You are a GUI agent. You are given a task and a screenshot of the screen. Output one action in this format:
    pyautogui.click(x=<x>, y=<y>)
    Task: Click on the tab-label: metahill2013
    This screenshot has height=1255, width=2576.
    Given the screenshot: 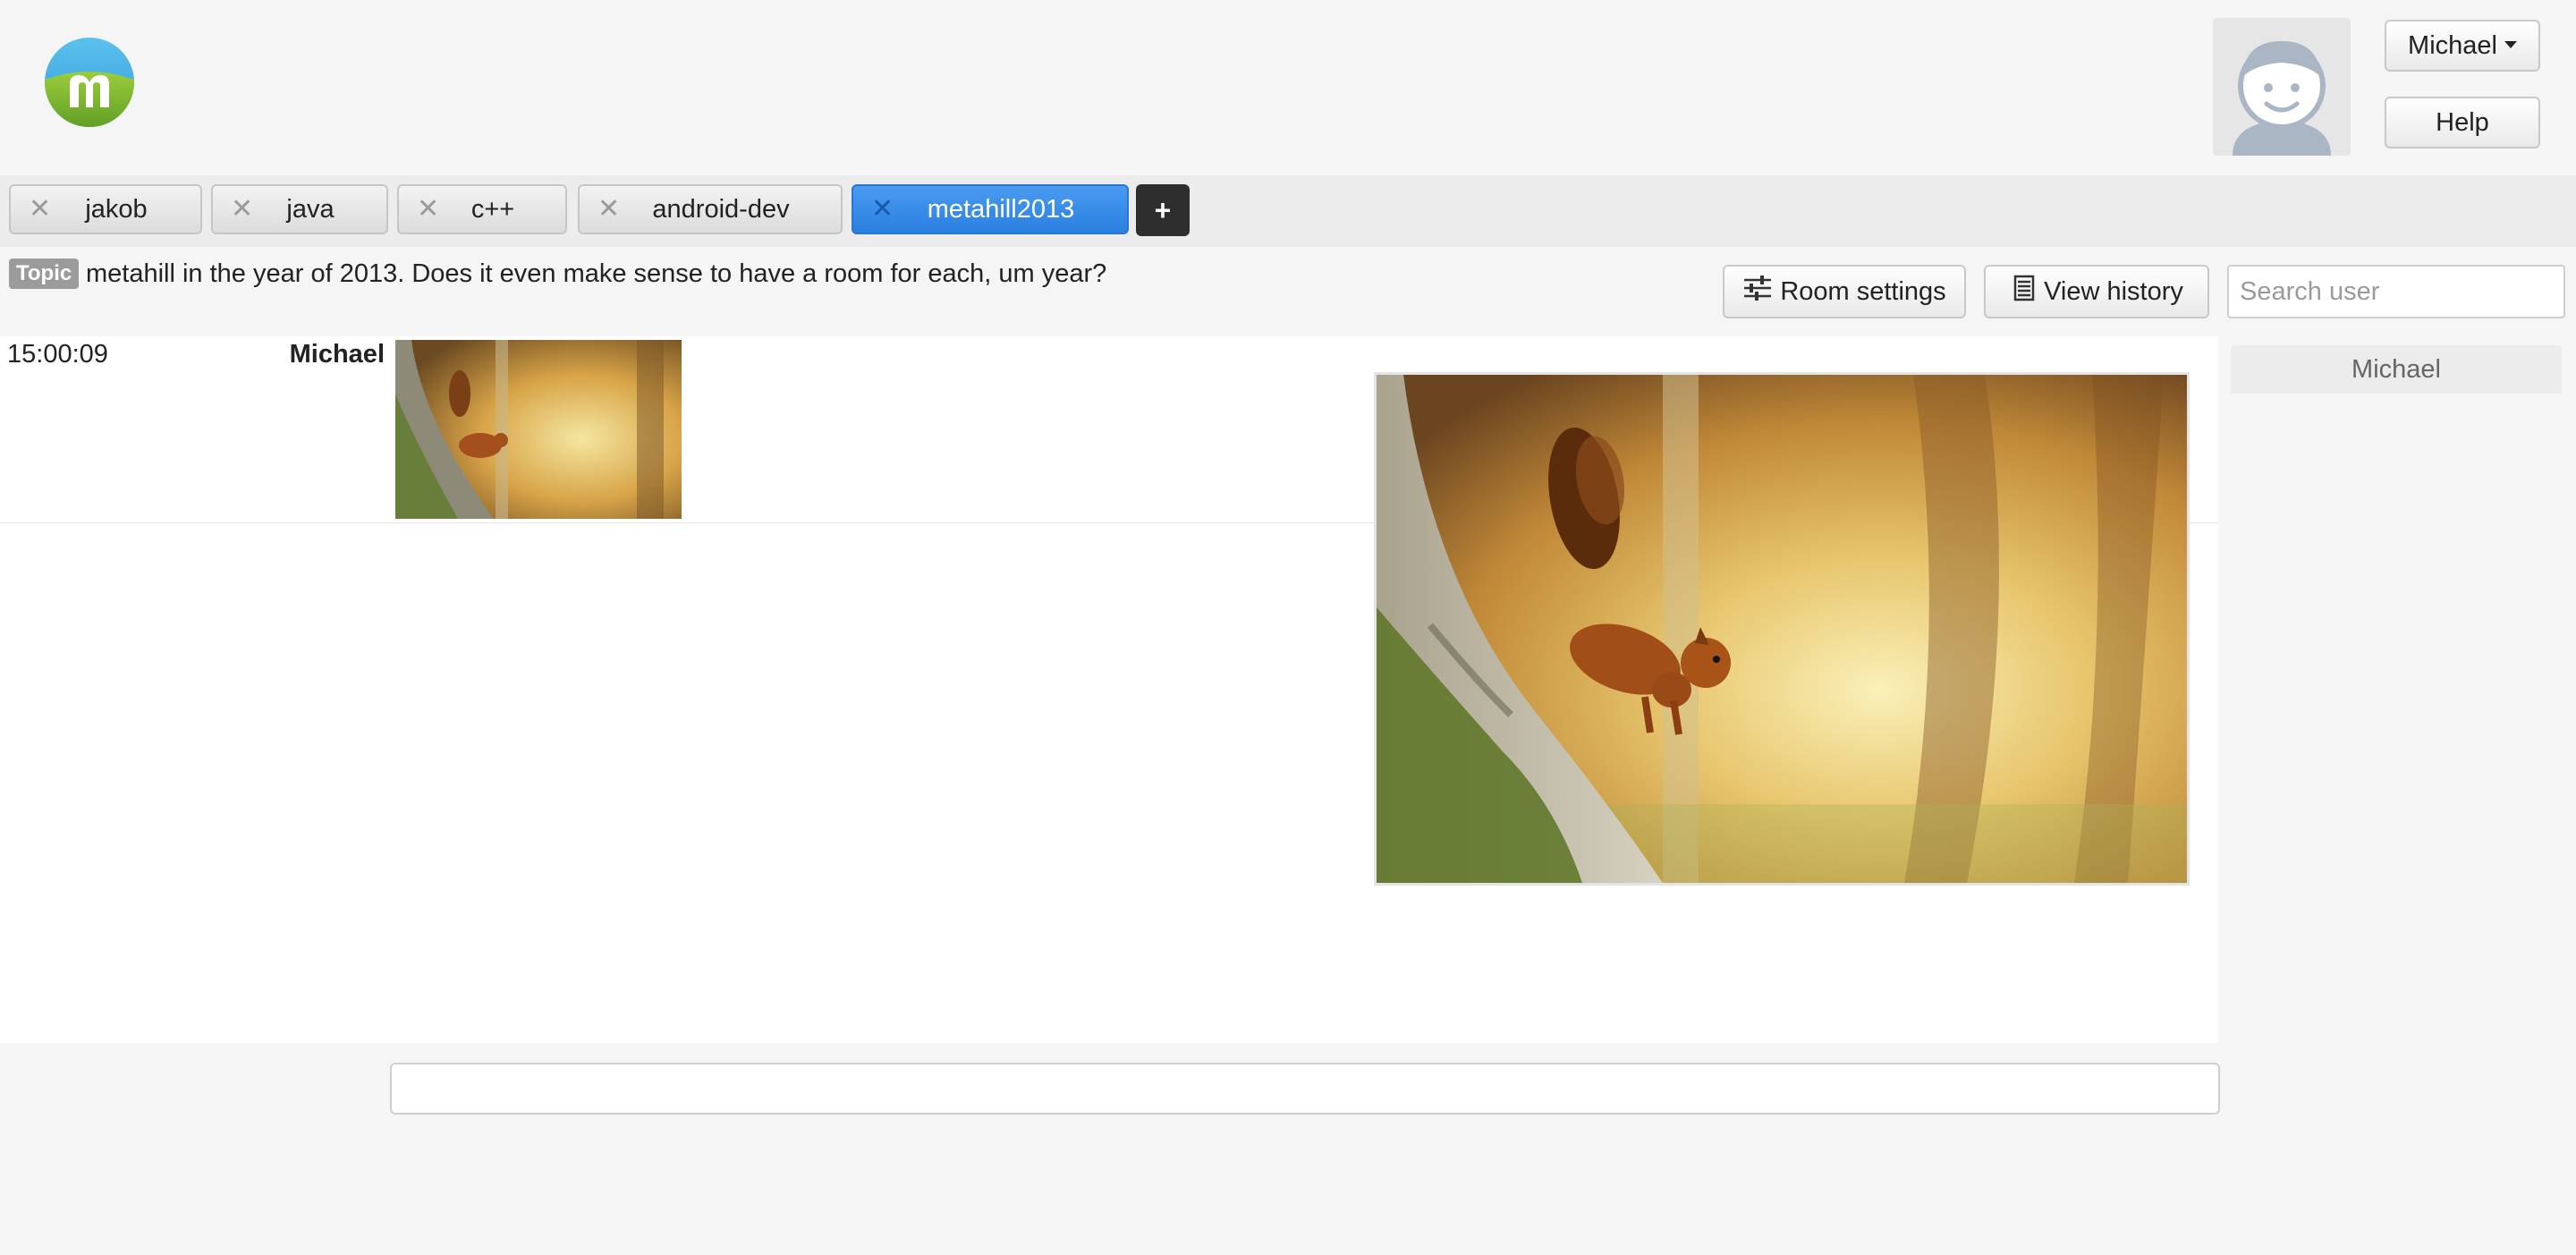 What is the action you would take?
    pyautogui.click(x=1001, y=210)
    